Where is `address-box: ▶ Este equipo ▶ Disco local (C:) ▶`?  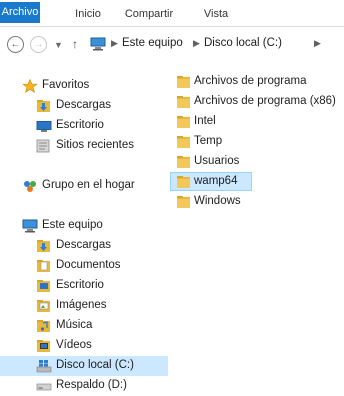
address-box: ▶ Este equipo ▶ Disco local (C:) ▶ is located at coordinates (215, 45).